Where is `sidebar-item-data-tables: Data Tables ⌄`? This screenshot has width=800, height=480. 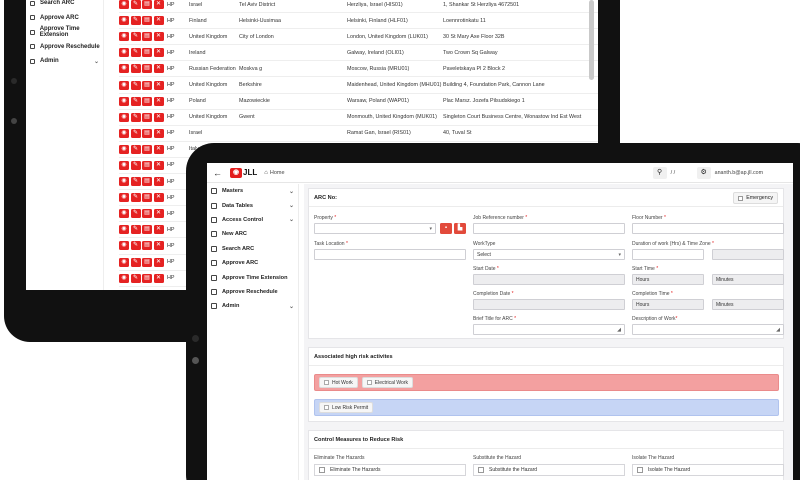
sidebar-item-data-tables: Data Tables ⌄ is located at coordinates (252, 205).